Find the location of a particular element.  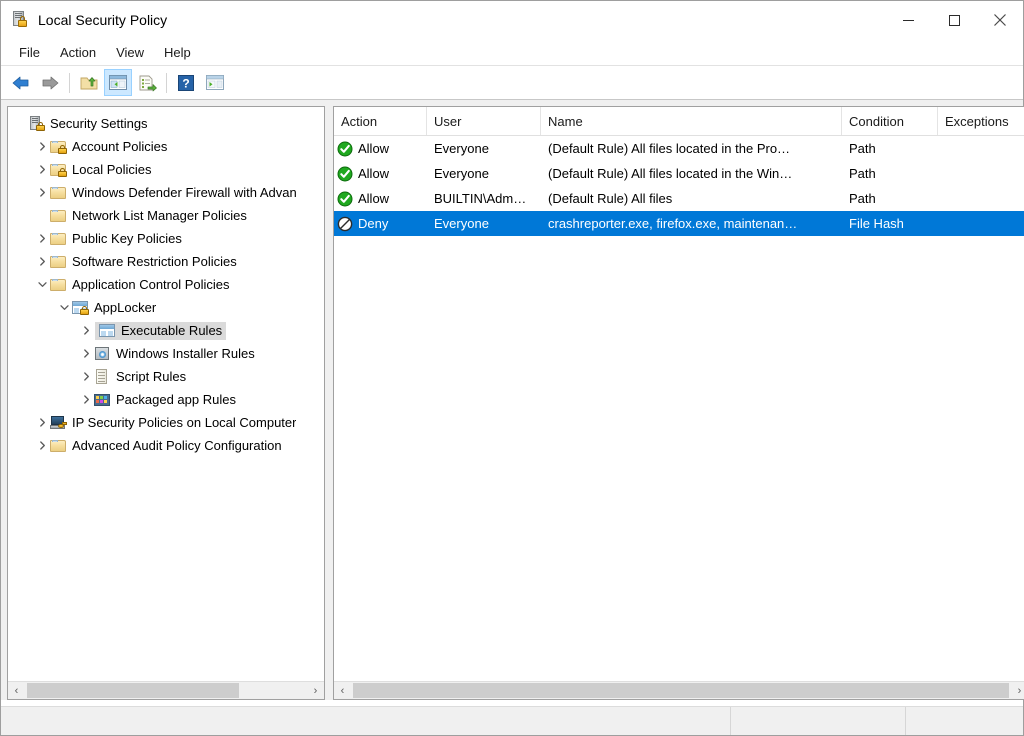

tree-item-security-settings: Security Settings is located at coordinates (166, 123).